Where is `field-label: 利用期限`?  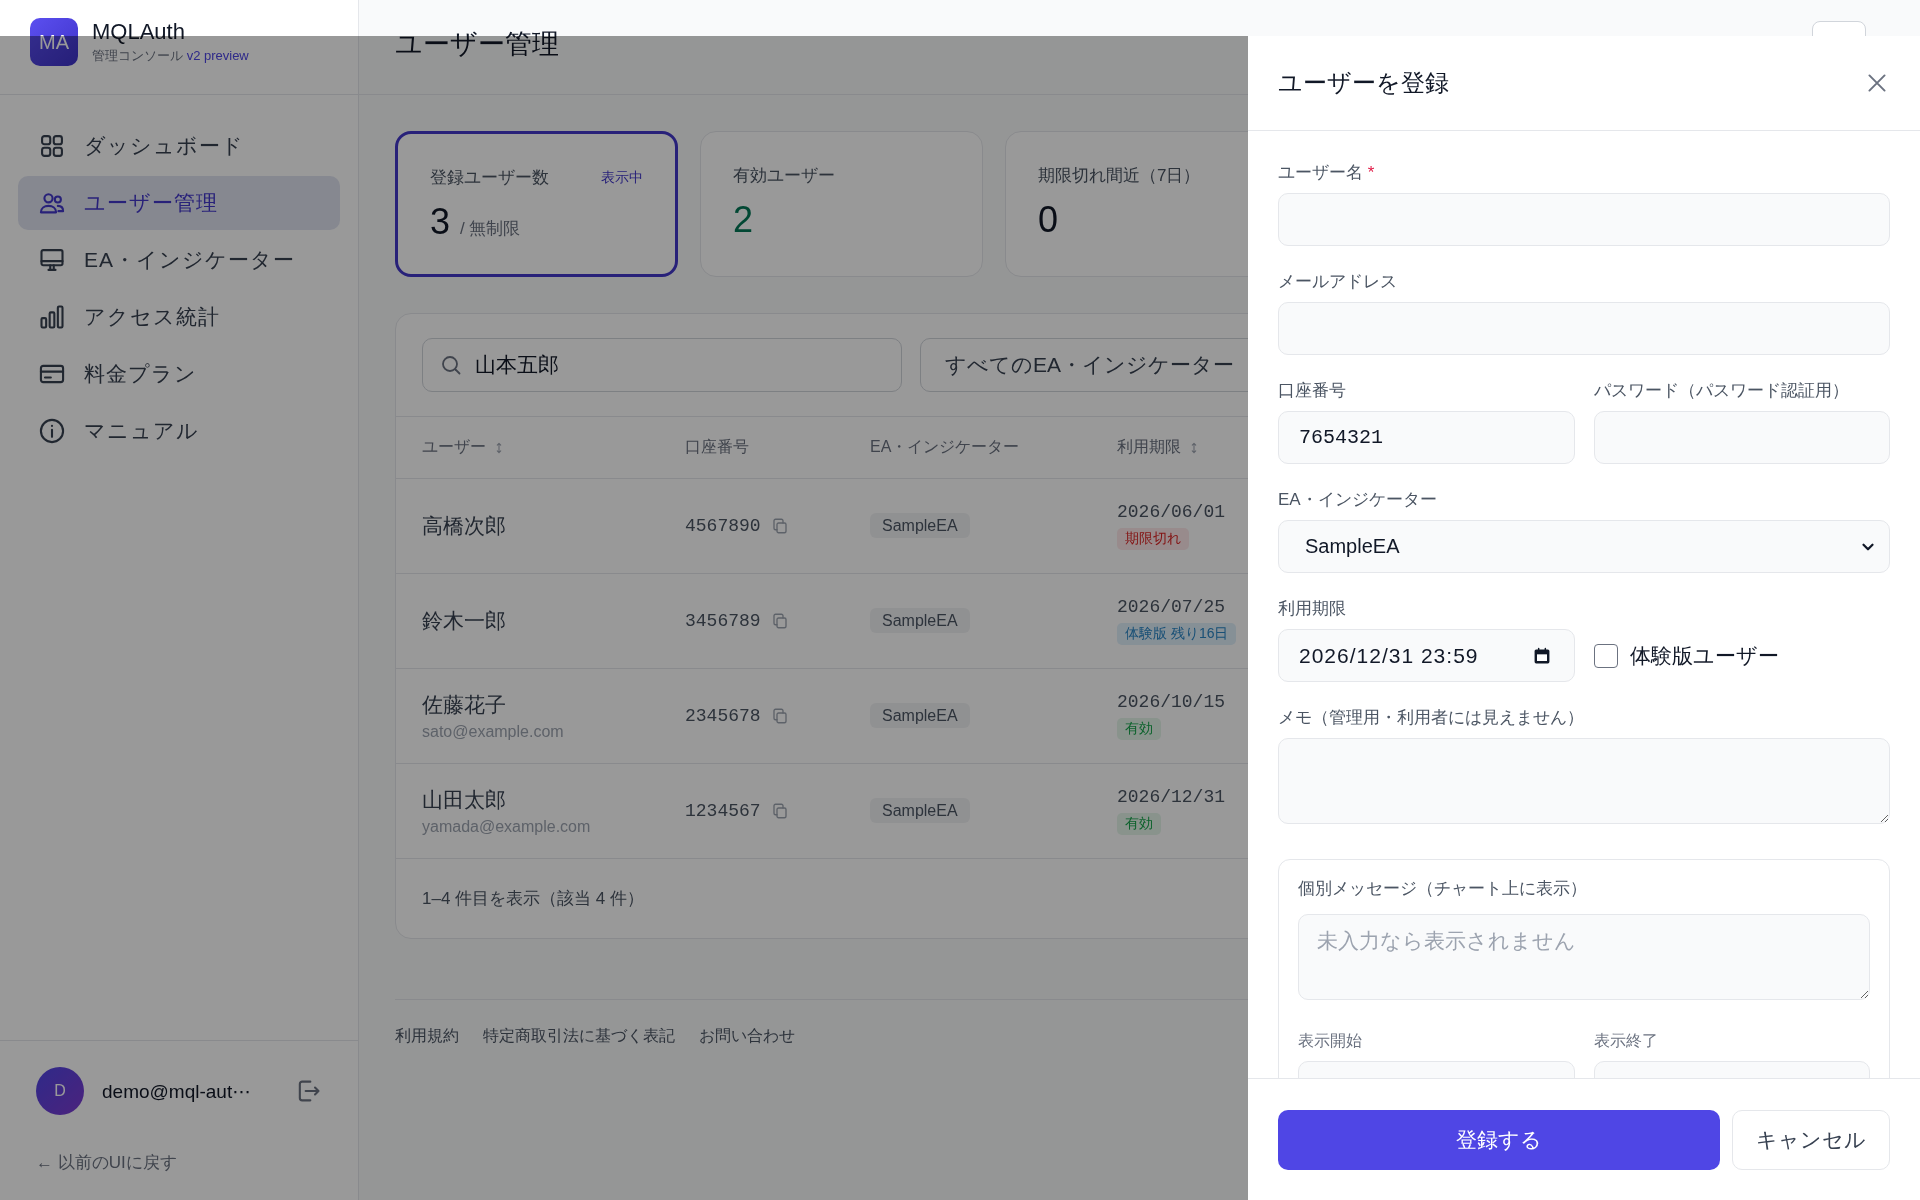
field-label: 利用期限 is located at coordinates (1312, 609).